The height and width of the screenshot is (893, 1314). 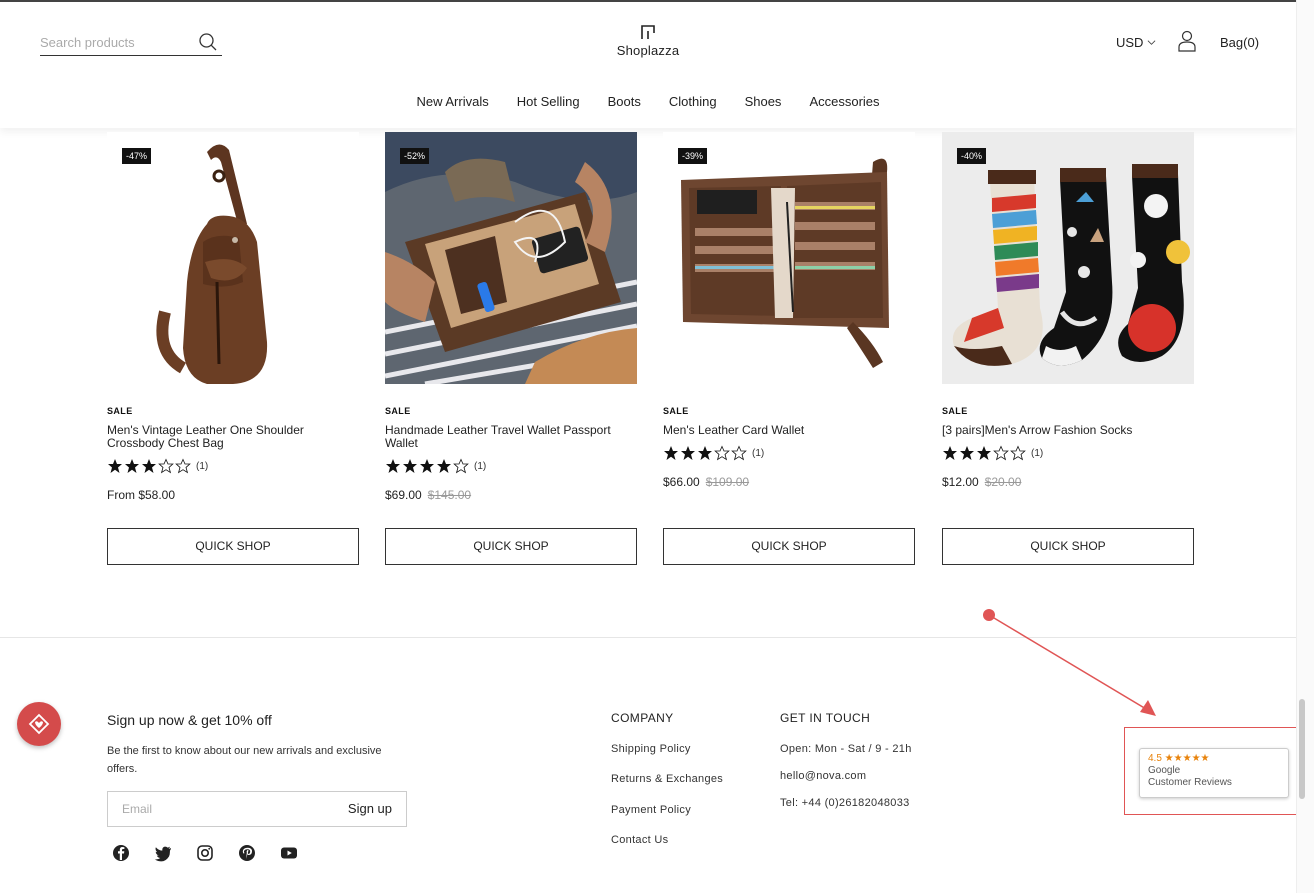 What do you see at coordinates (163, 853) in the screenshot?
I see `twitter-icon` at bounding box center [163, 853].